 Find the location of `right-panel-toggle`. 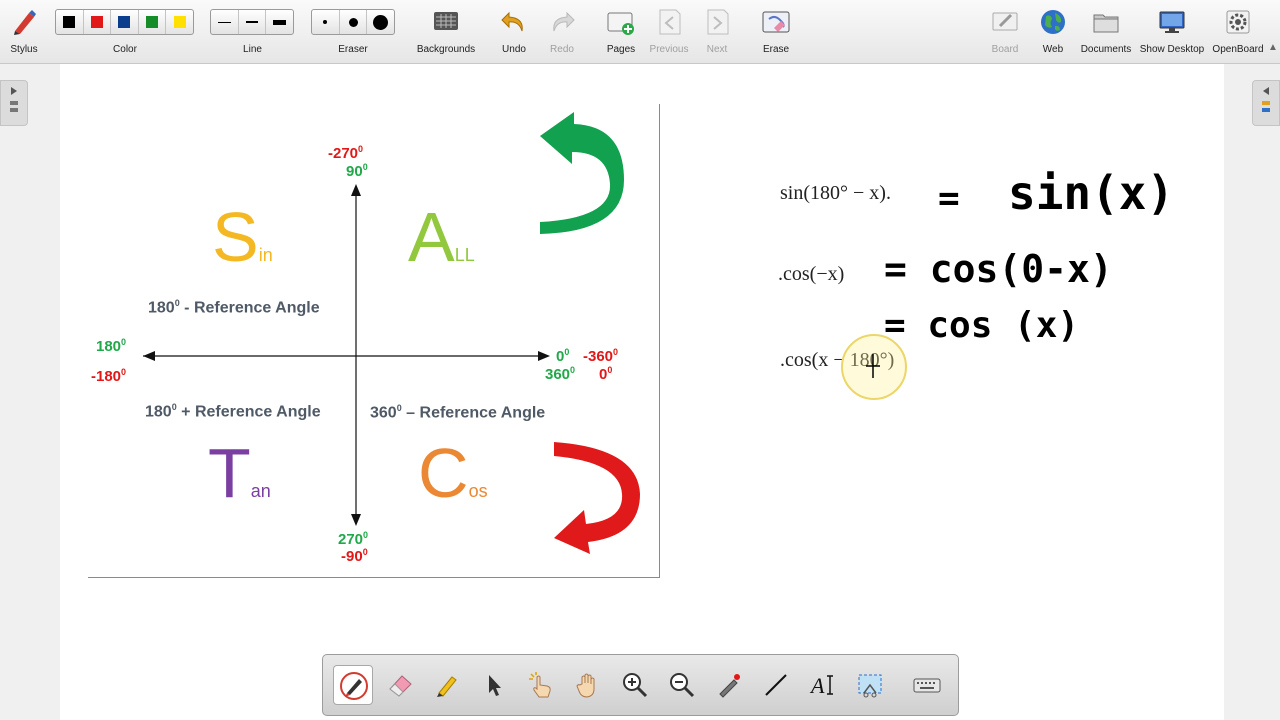

right-panel-toggle is located at coordinates (1266, 103).